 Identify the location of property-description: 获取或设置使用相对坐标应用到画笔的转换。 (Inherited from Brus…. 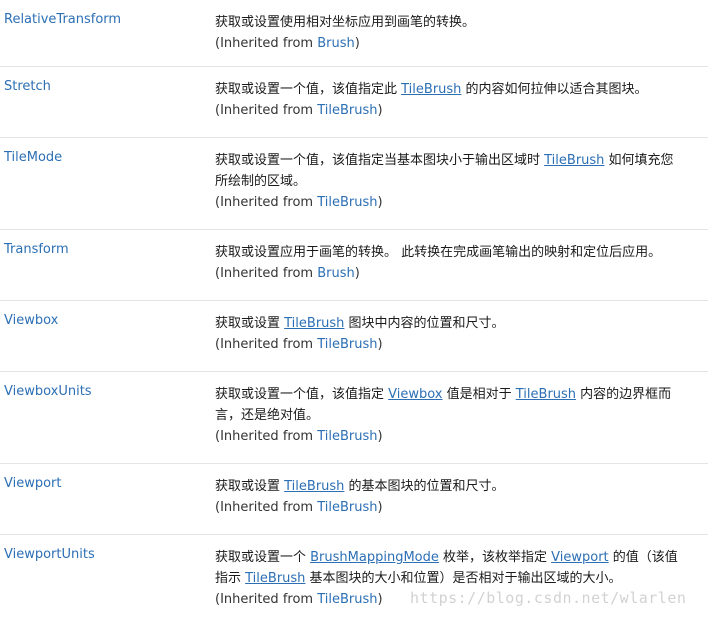
(458, 33).